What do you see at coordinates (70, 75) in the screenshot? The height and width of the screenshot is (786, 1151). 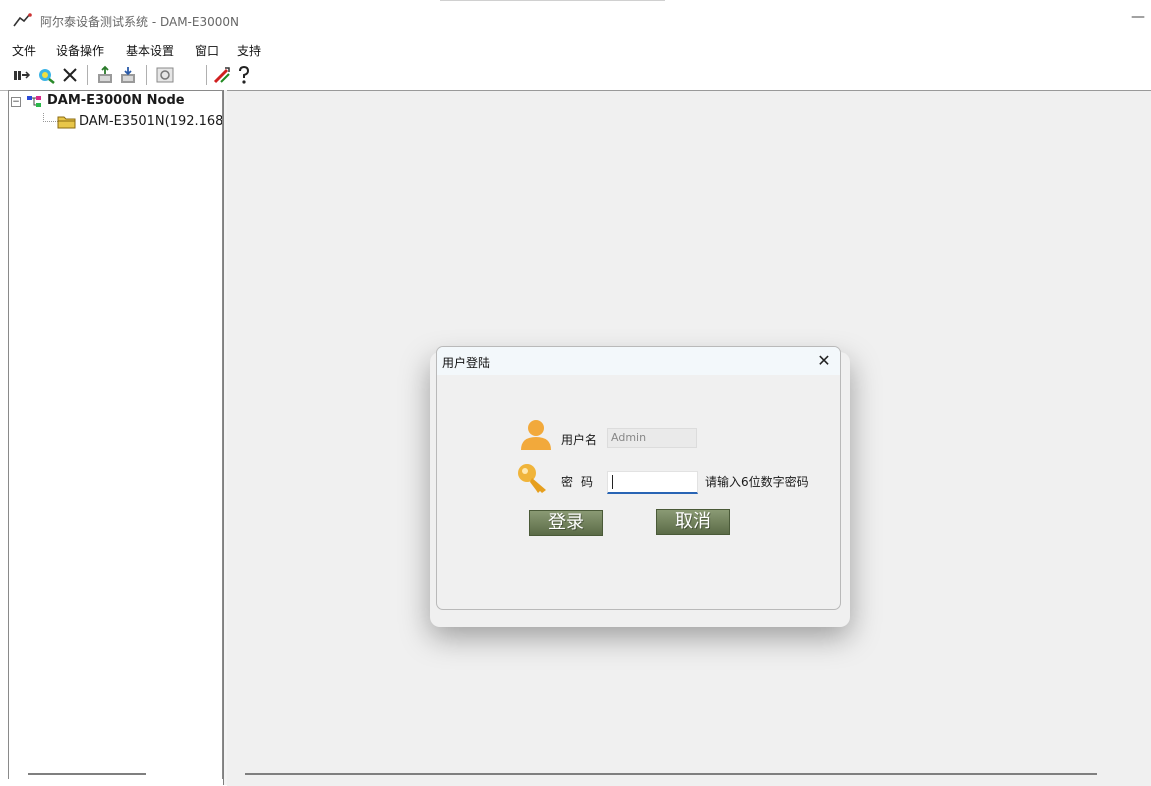 I see `disconnect-icon` at bounding box center [70, 75].